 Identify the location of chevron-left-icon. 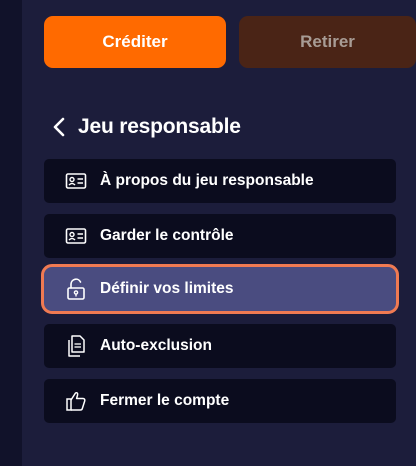
(59, 127).